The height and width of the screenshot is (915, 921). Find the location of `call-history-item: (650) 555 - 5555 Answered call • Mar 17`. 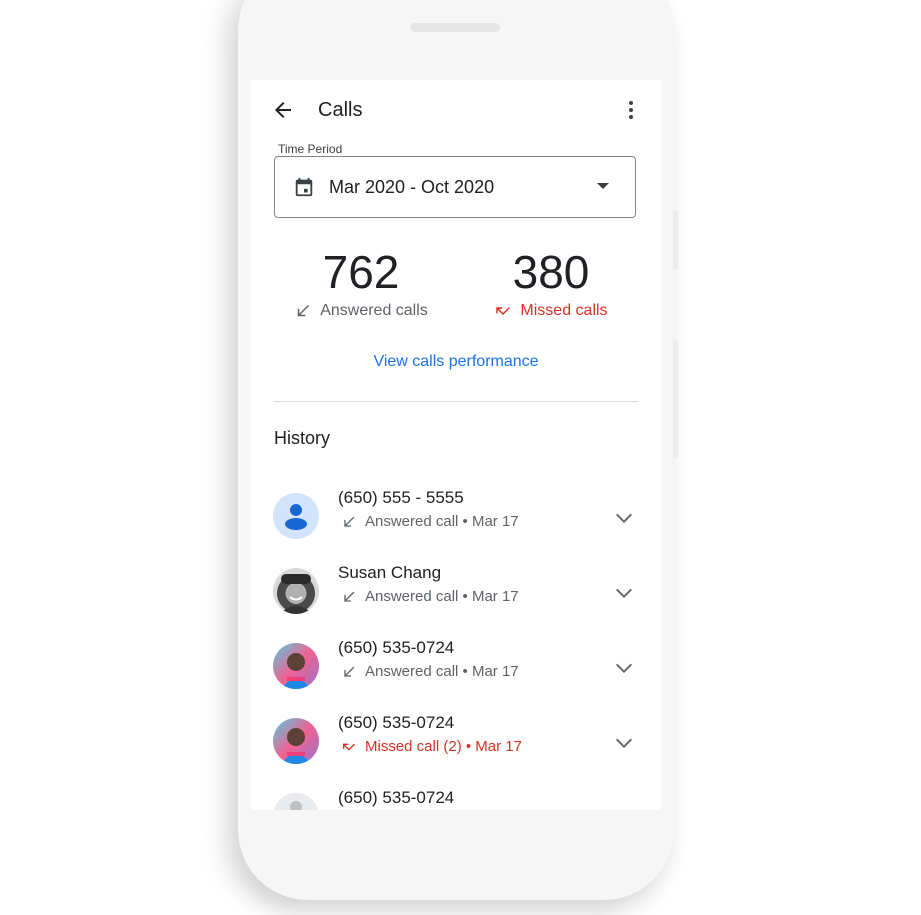

call-history-item: (650) 555 - 5555 Answered call • Mar 17 is located at coordinates (456, 518).